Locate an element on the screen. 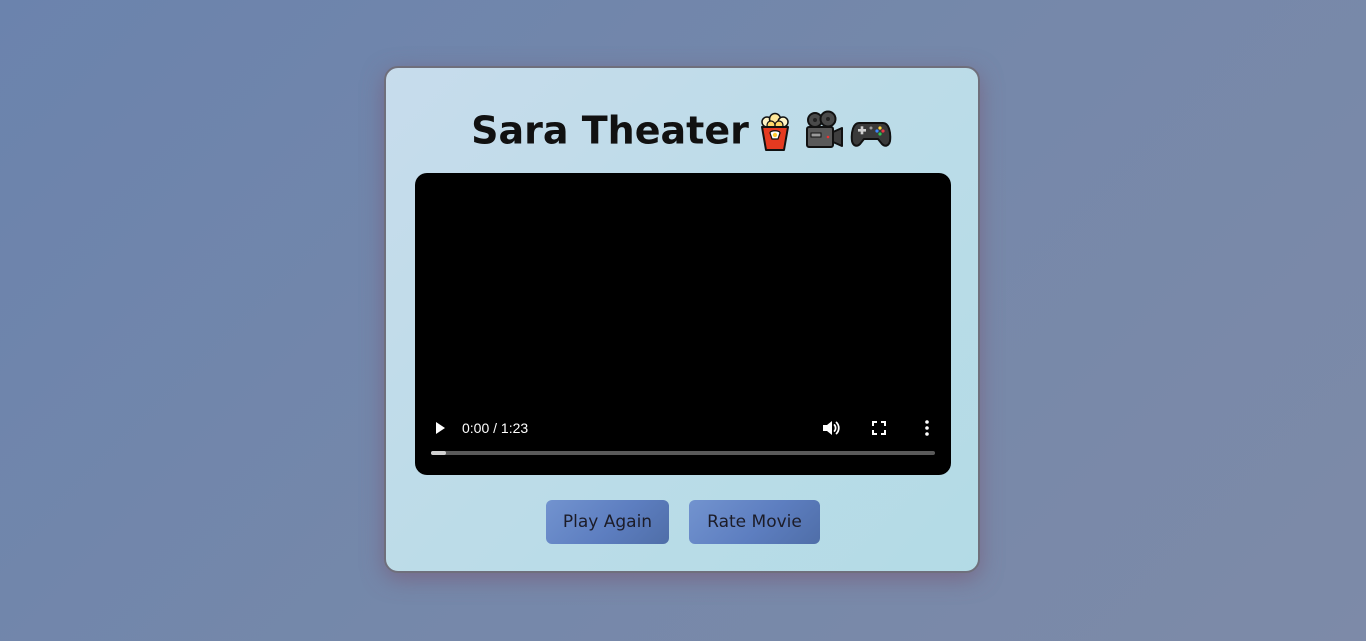  play-icon is located at coordinates (440, 428).